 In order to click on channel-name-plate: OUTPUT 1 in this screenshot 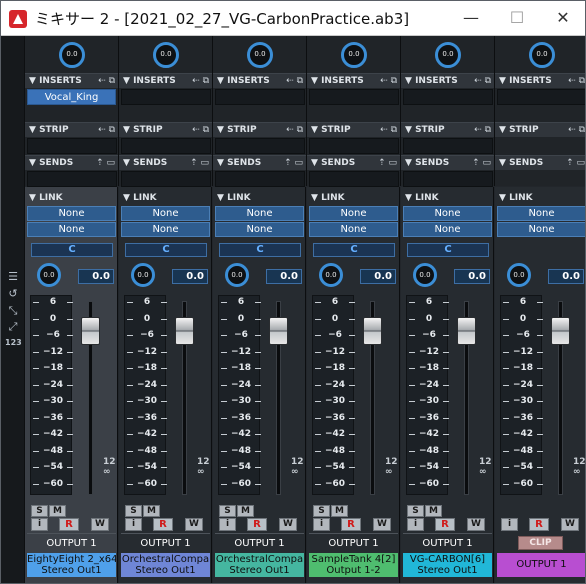, I will do `click(541, 565)`.